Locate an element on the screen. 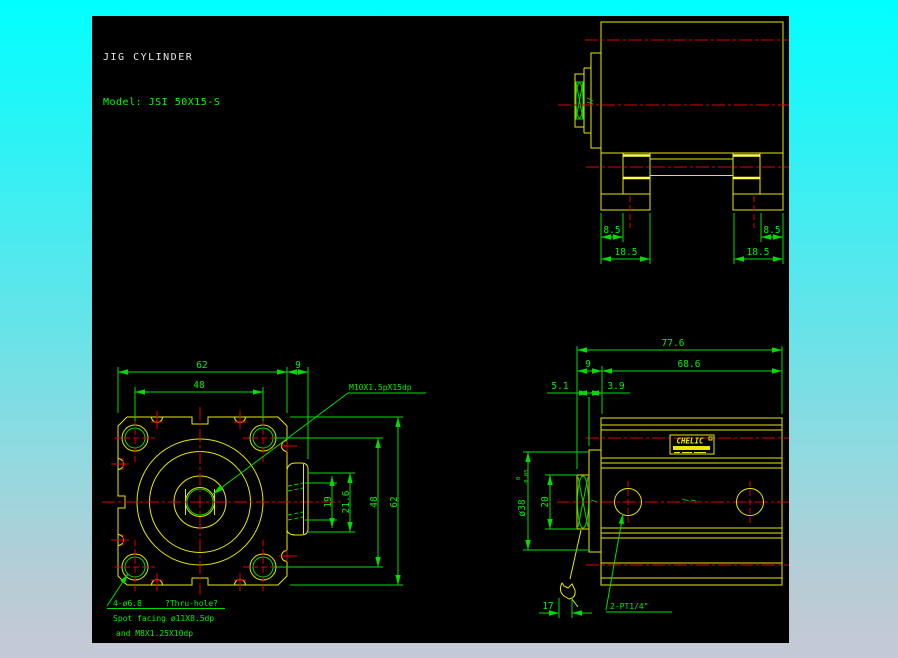 This screenshot has width=898, height=658. dim-18p5-right: 18.5 is located at coordinates (758, 252).